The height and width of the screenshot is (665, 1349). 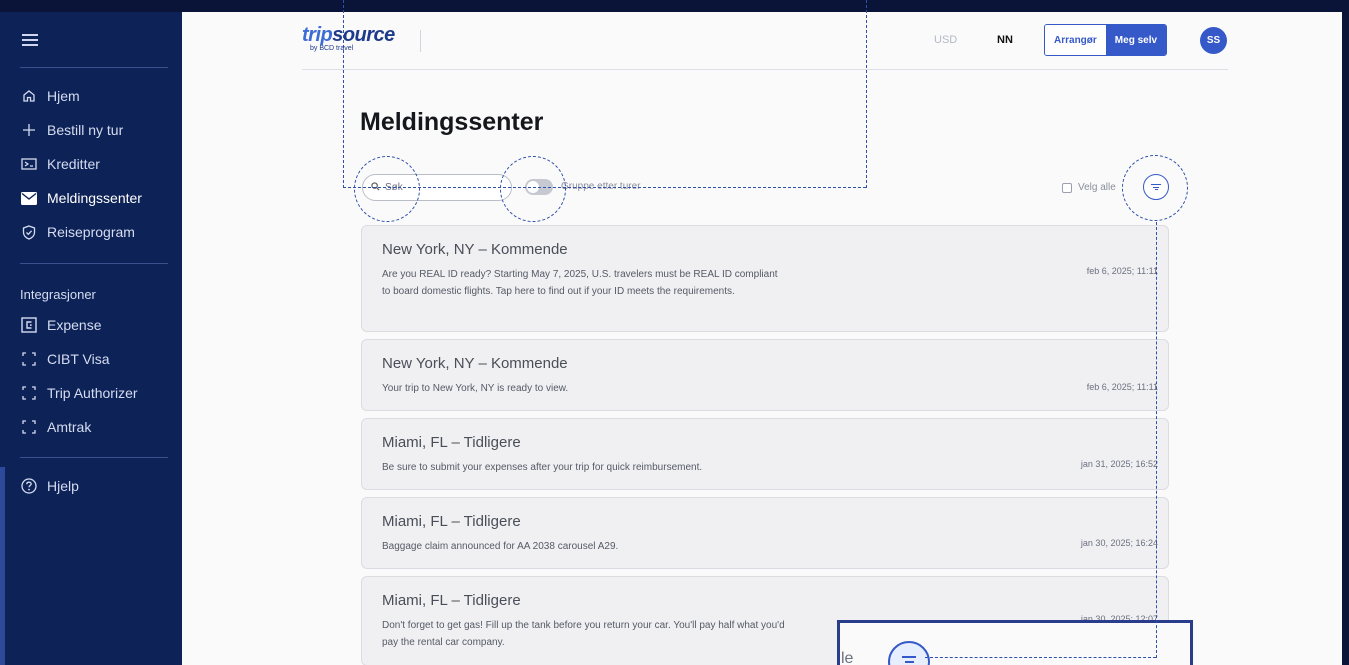 I want to click on avatar: SS, so click(x=1213, y=40).